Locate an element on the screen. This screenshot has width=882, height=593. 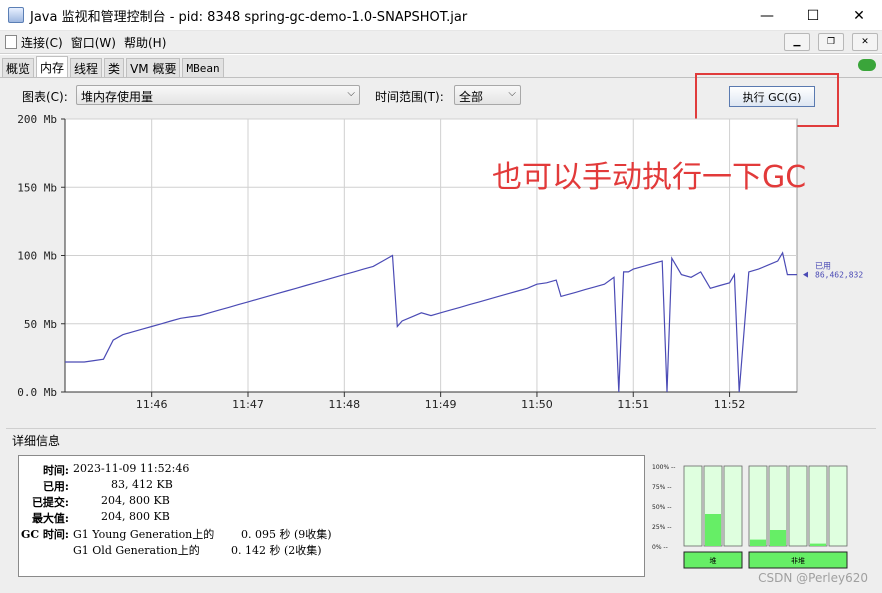
y-tick-label: 200 Mb is located at coordinates (37, 119).